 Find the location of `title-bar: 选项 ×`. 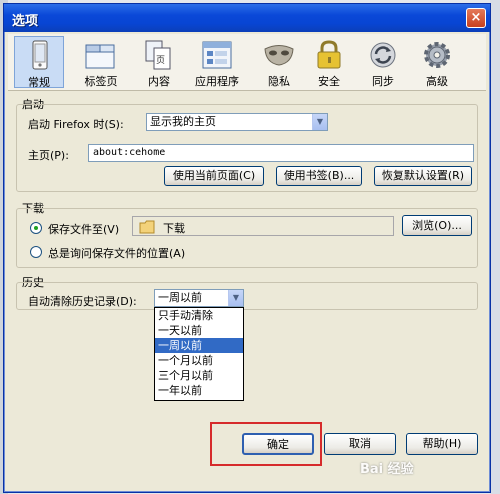

title-bar: 选项 × is located at coordinates (247, 18).